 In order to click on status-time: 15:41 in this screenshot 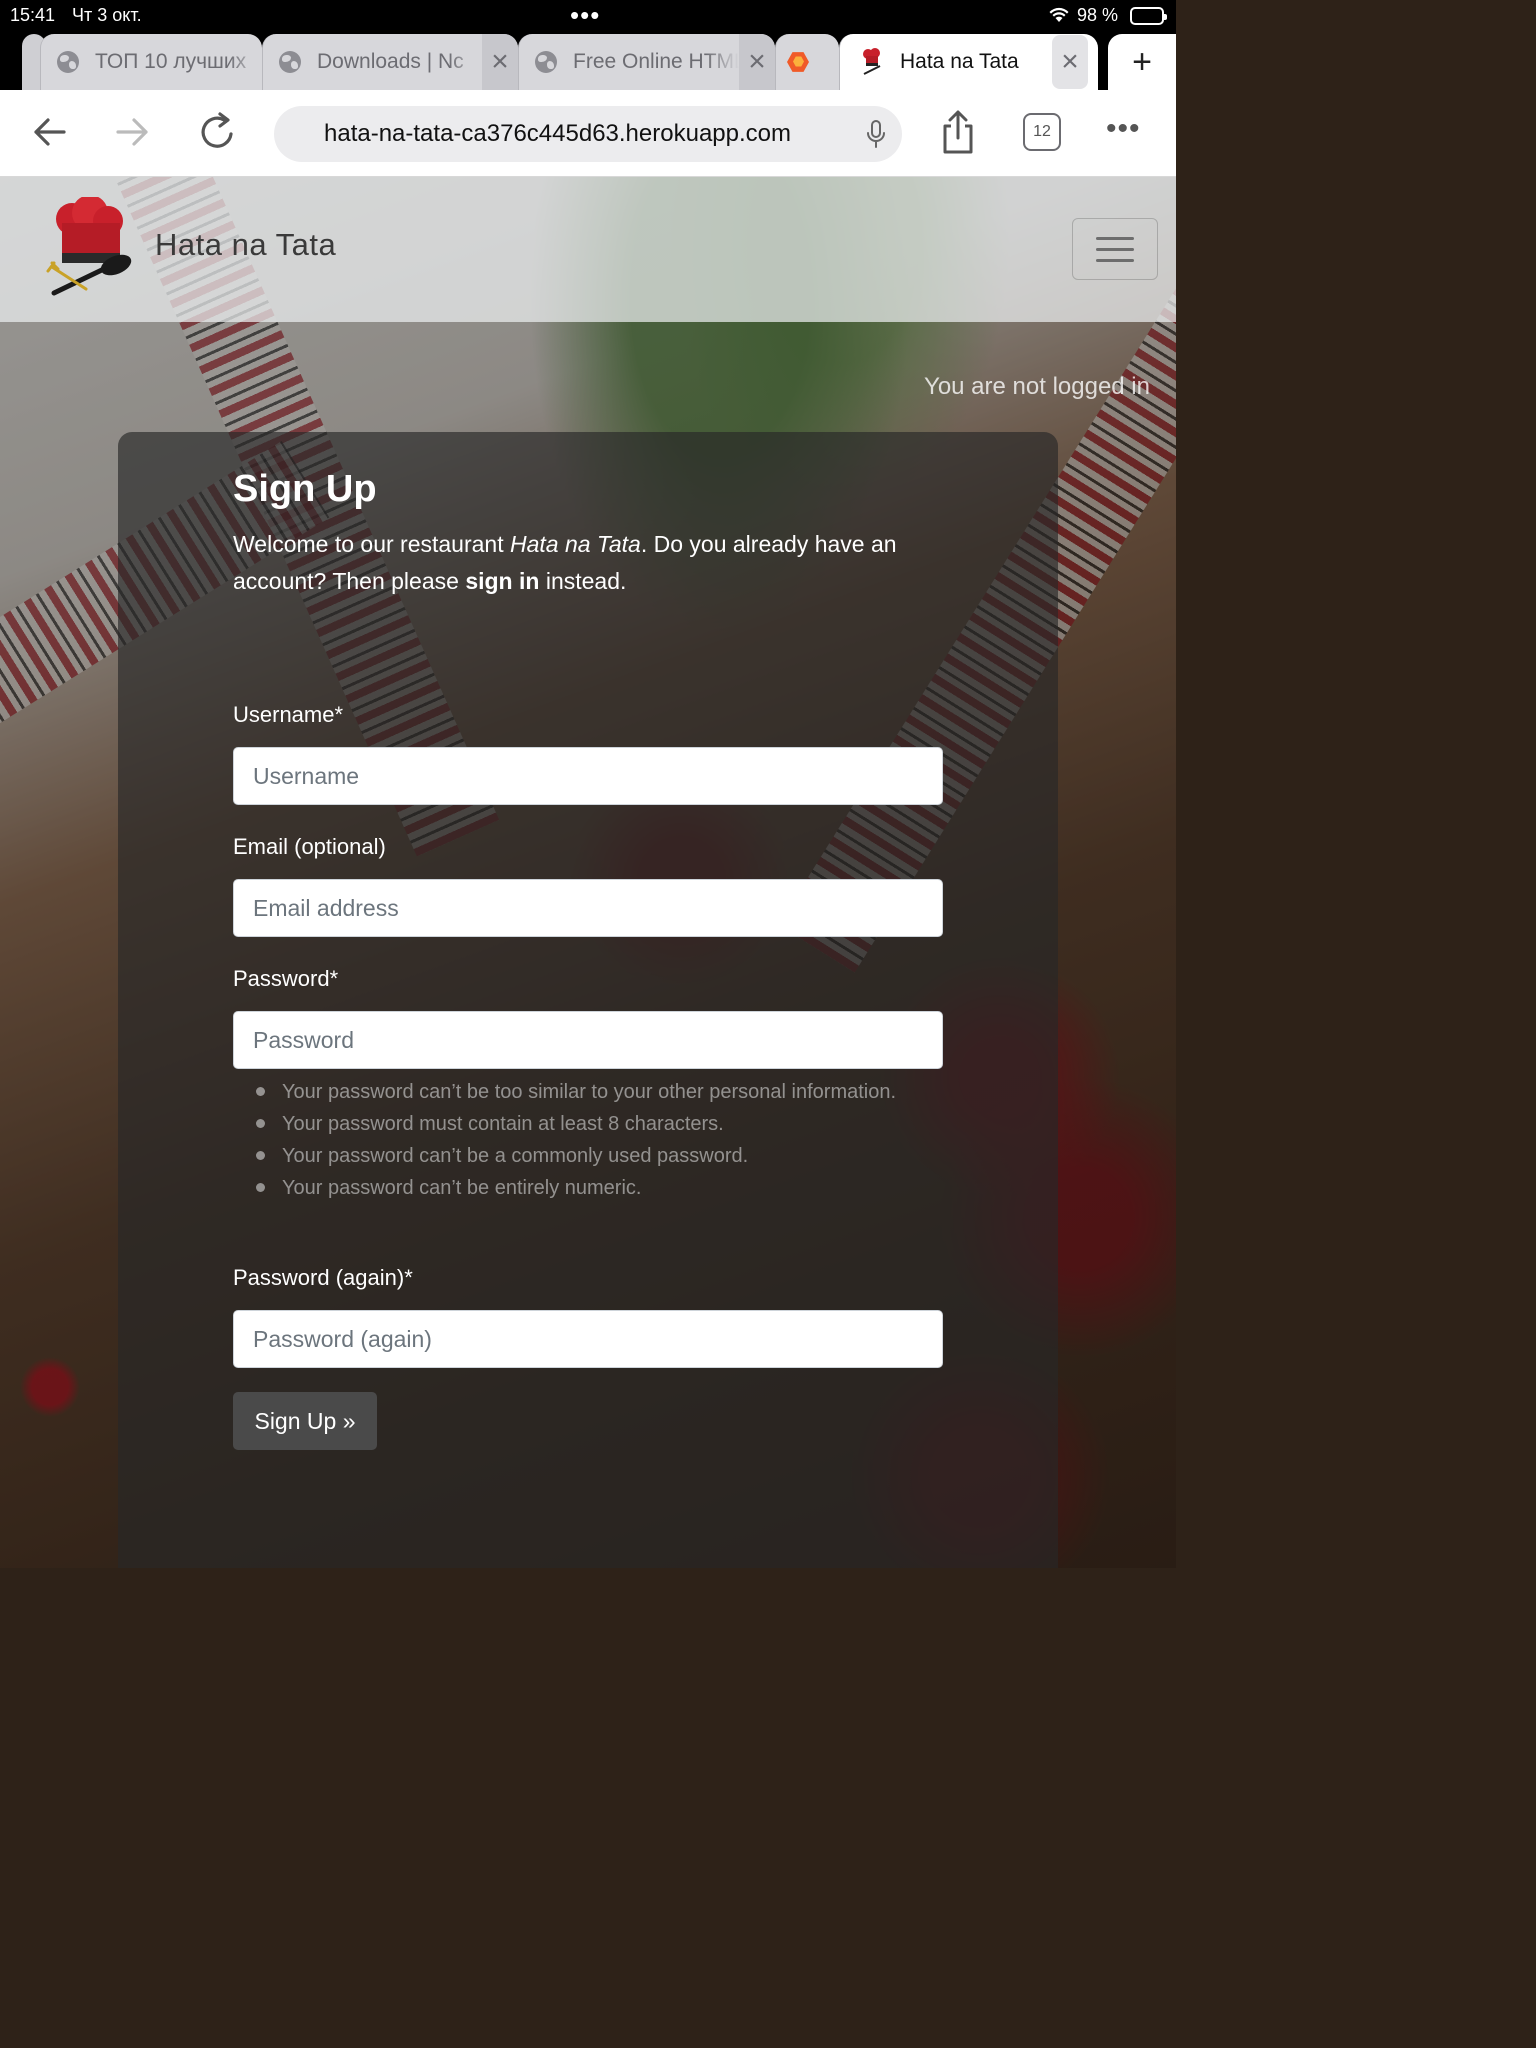, I will do `click(33, 15)`.